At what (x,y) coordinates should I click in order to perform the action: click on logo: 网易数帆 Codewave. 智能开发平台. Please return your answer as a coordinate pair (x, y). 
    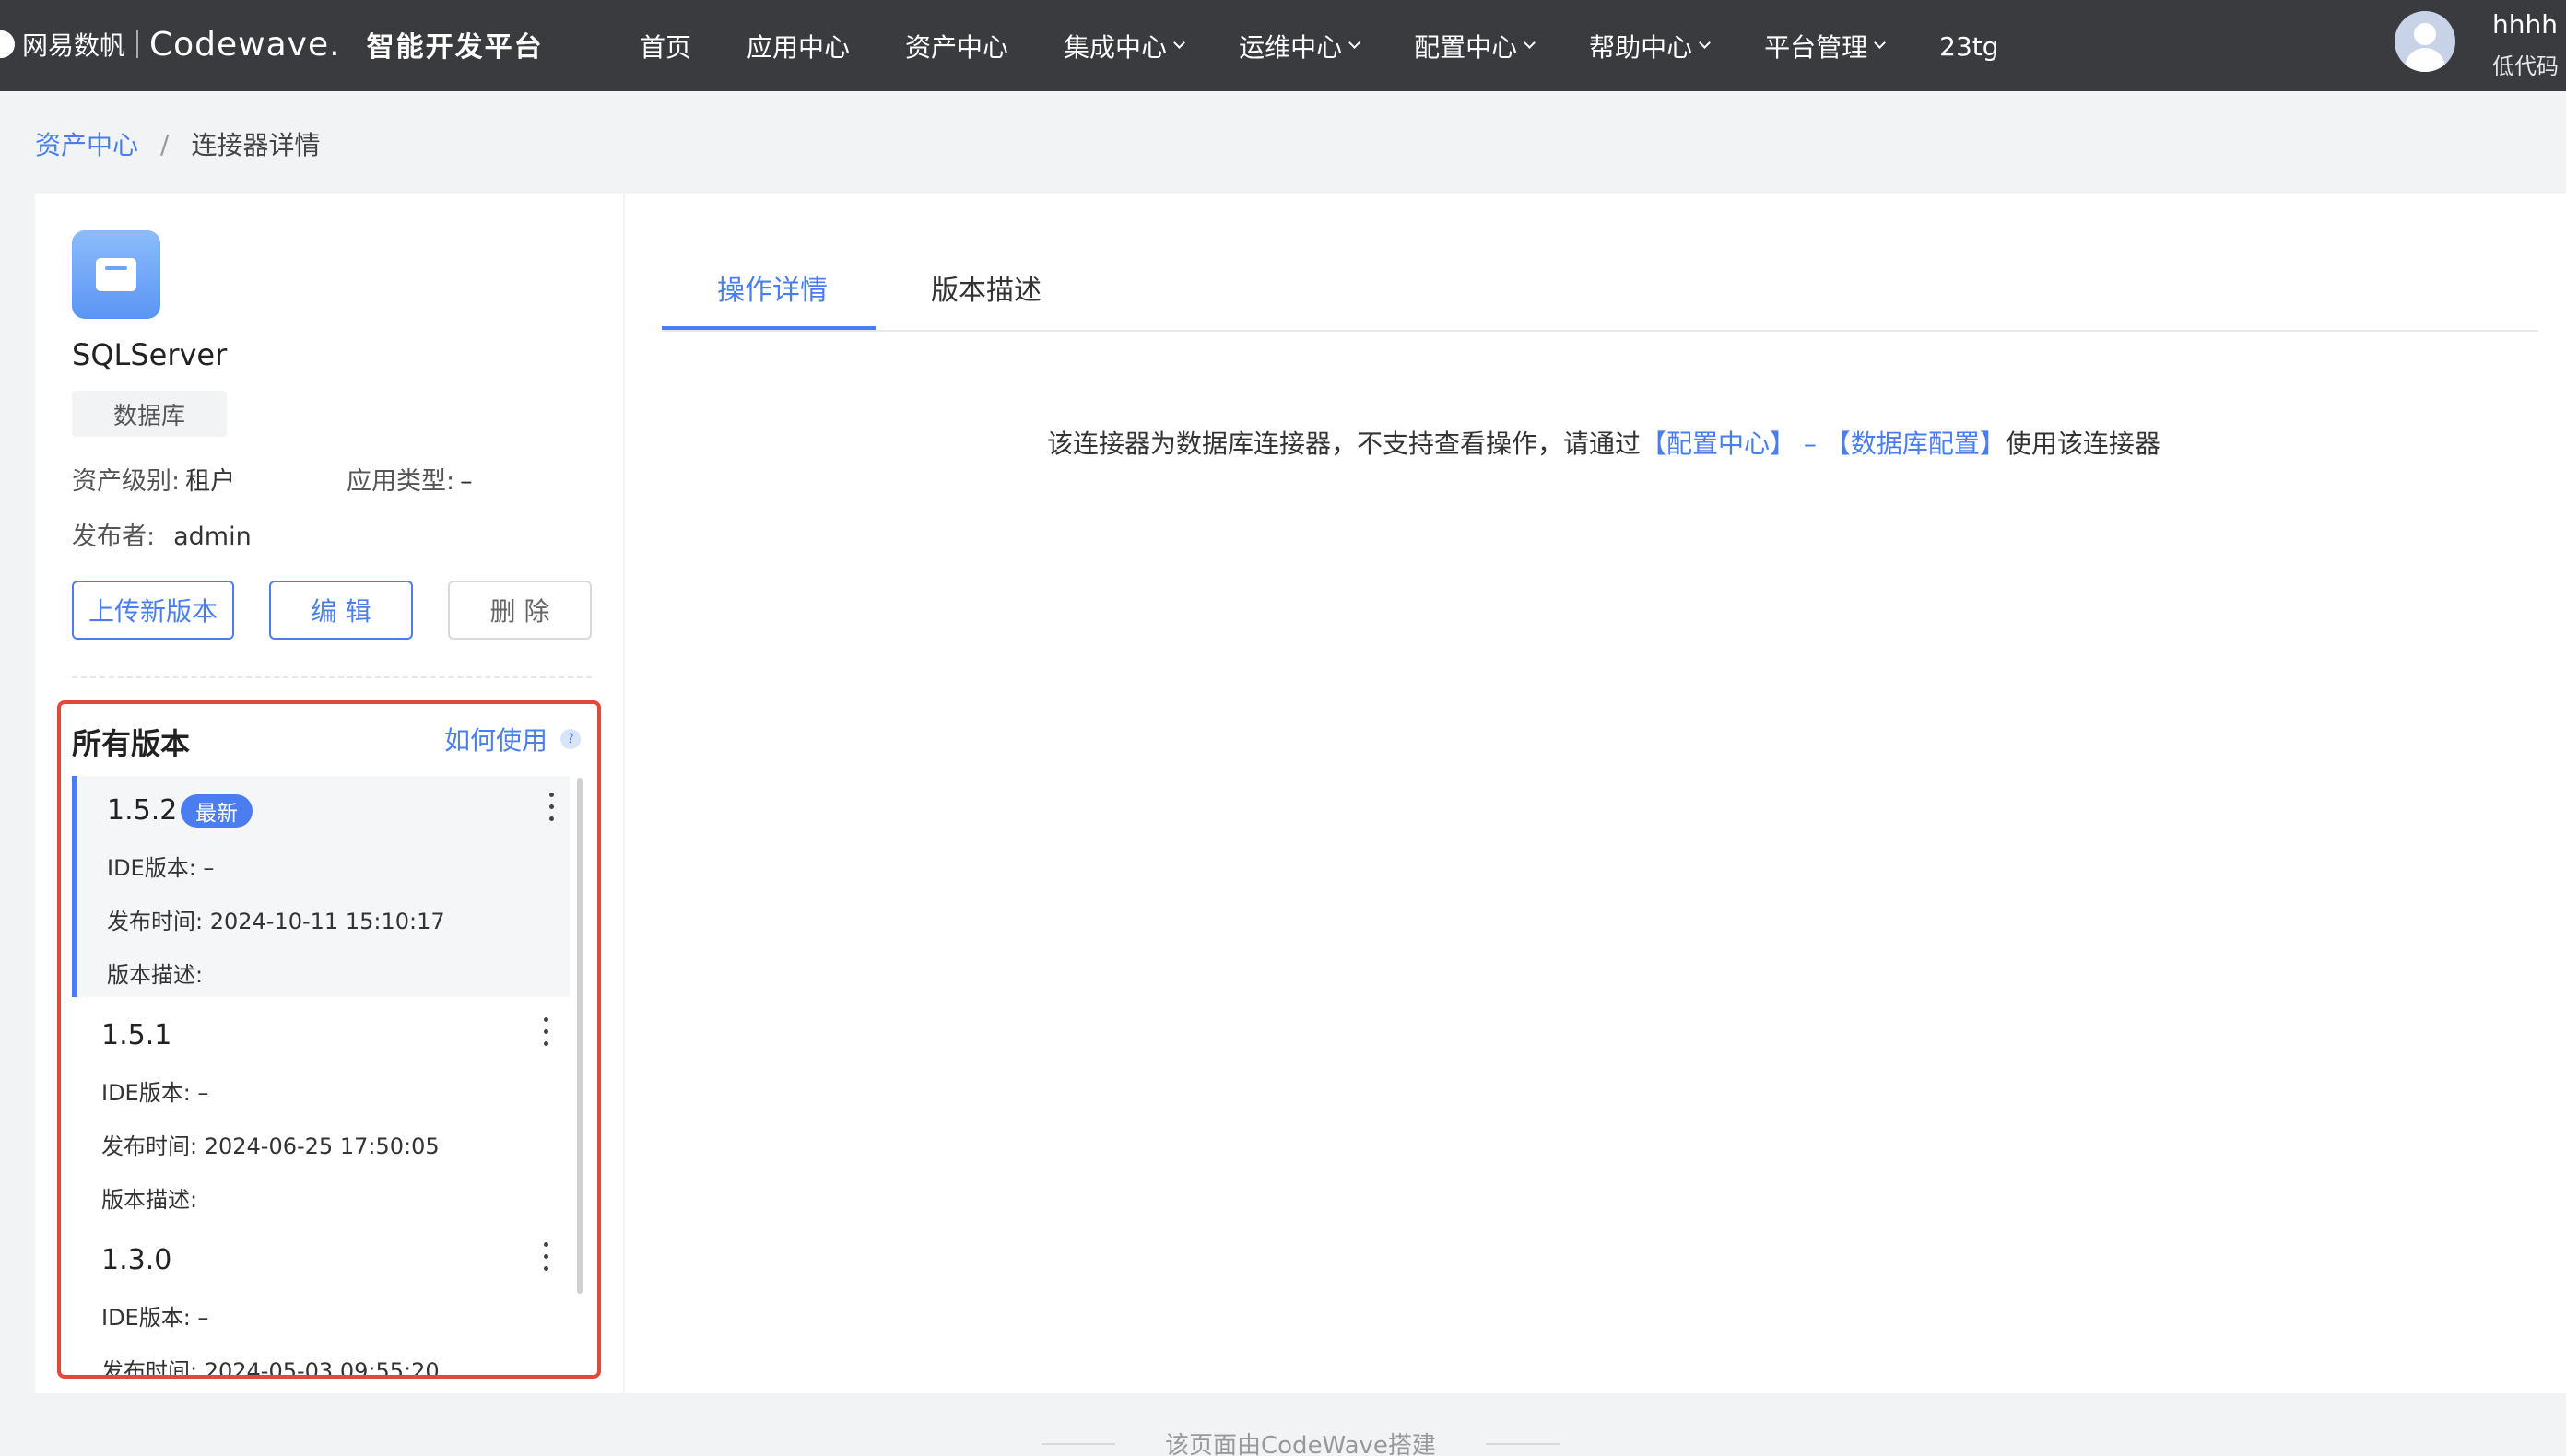
    Looking at the image, I should click on (272, 44).